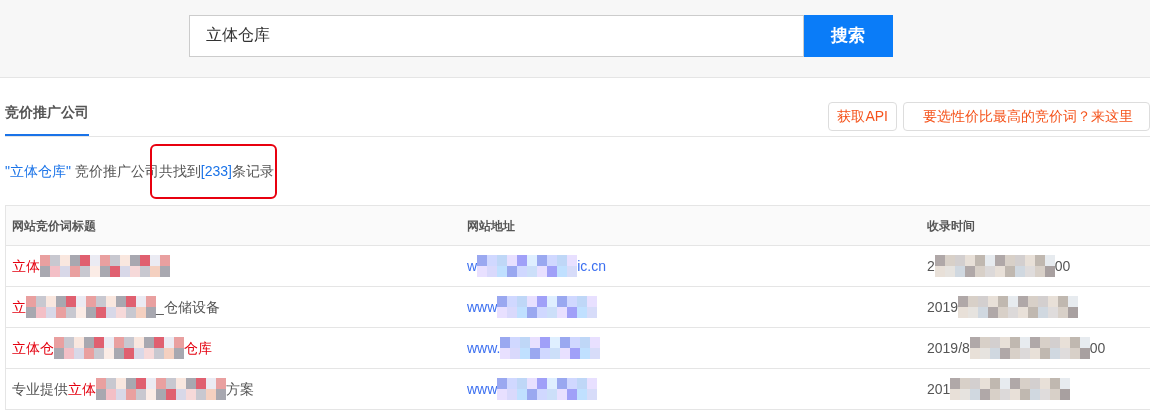 The width and height of the screenshot is (1150, 416). What do you see at coordinates (188, 307) in the screenshot?
I see `cell-text: _仓储设备` at bounding box center [188, 307].